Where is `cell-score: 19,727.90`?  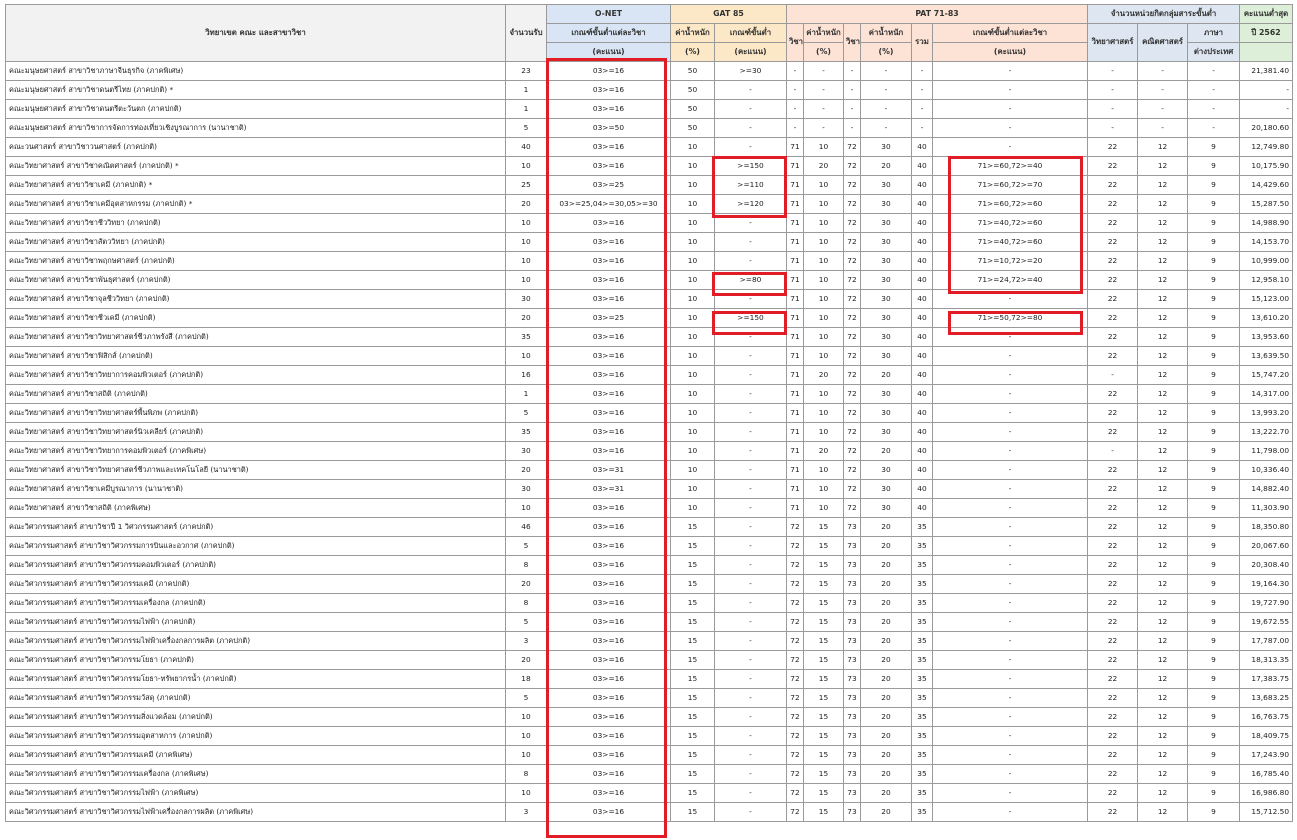
cell-score: 19,727.90 is located at coordinates (1266, 603).